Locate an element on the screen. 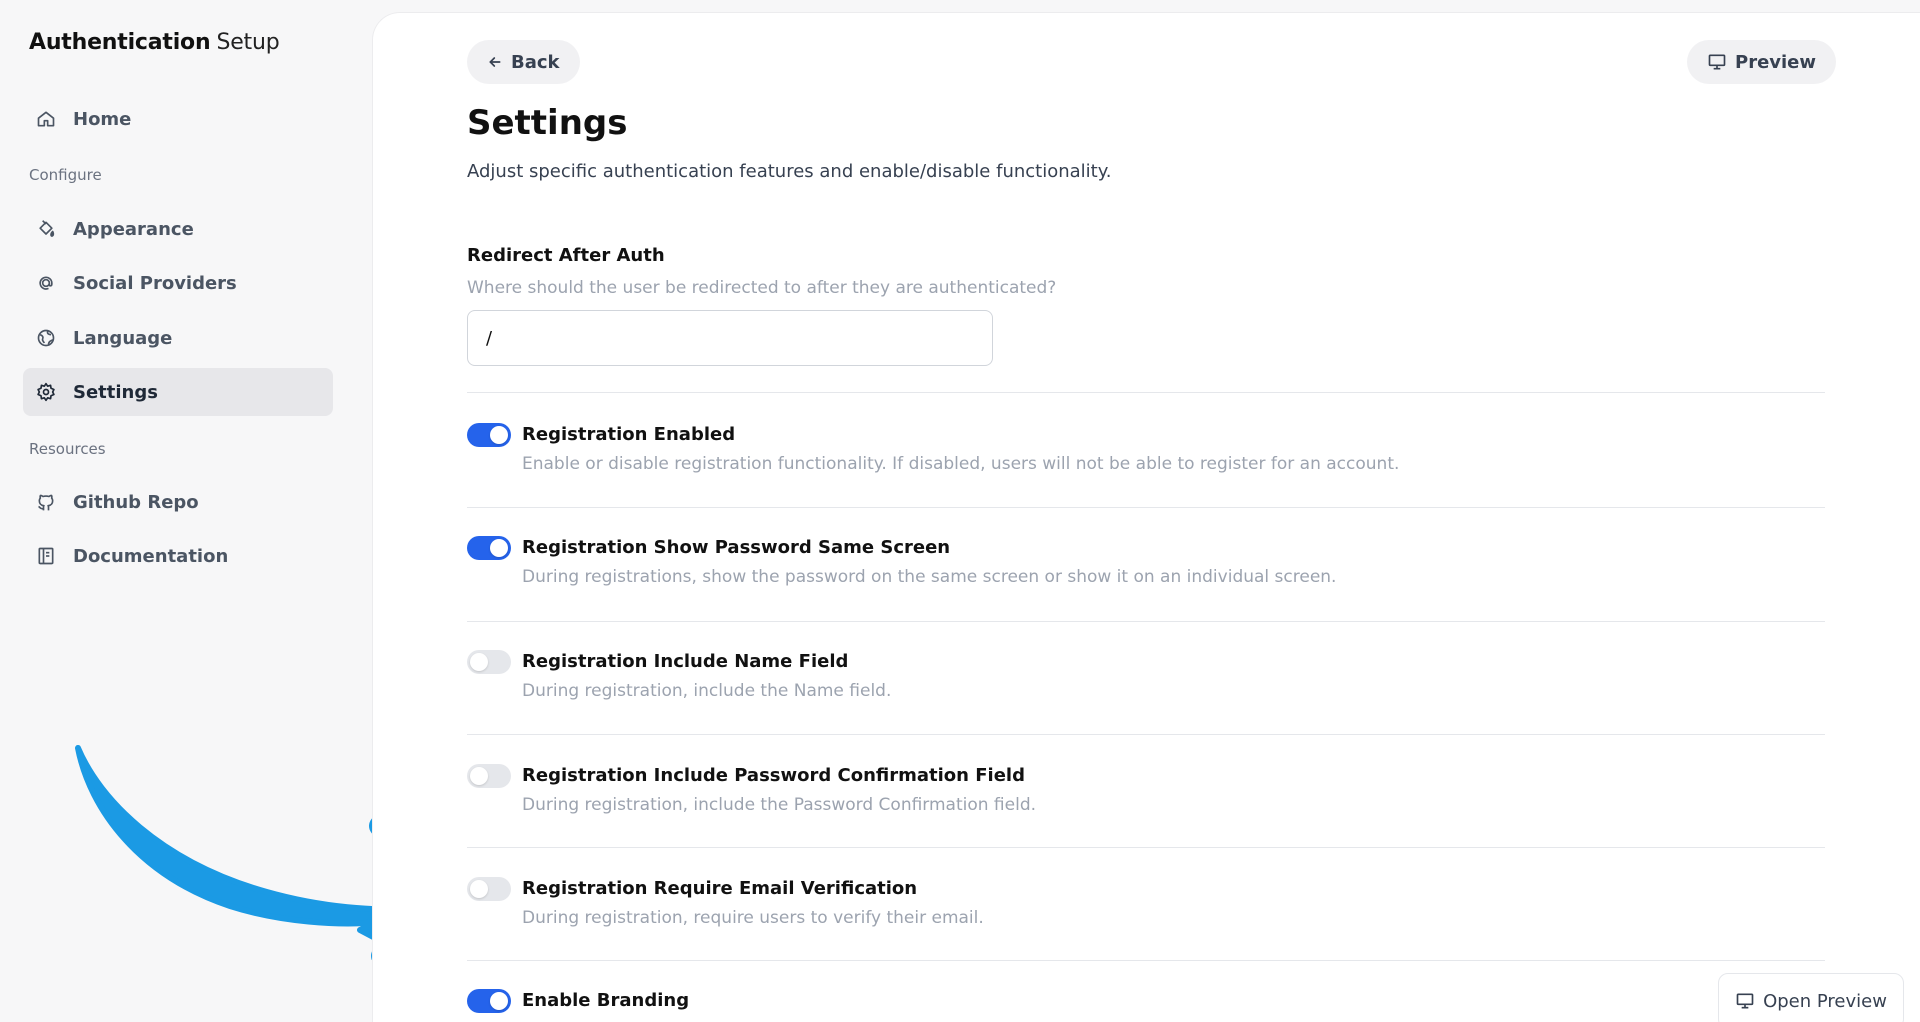  sidebar-item-documentation: Documentation is located at coordinates (178, 556).